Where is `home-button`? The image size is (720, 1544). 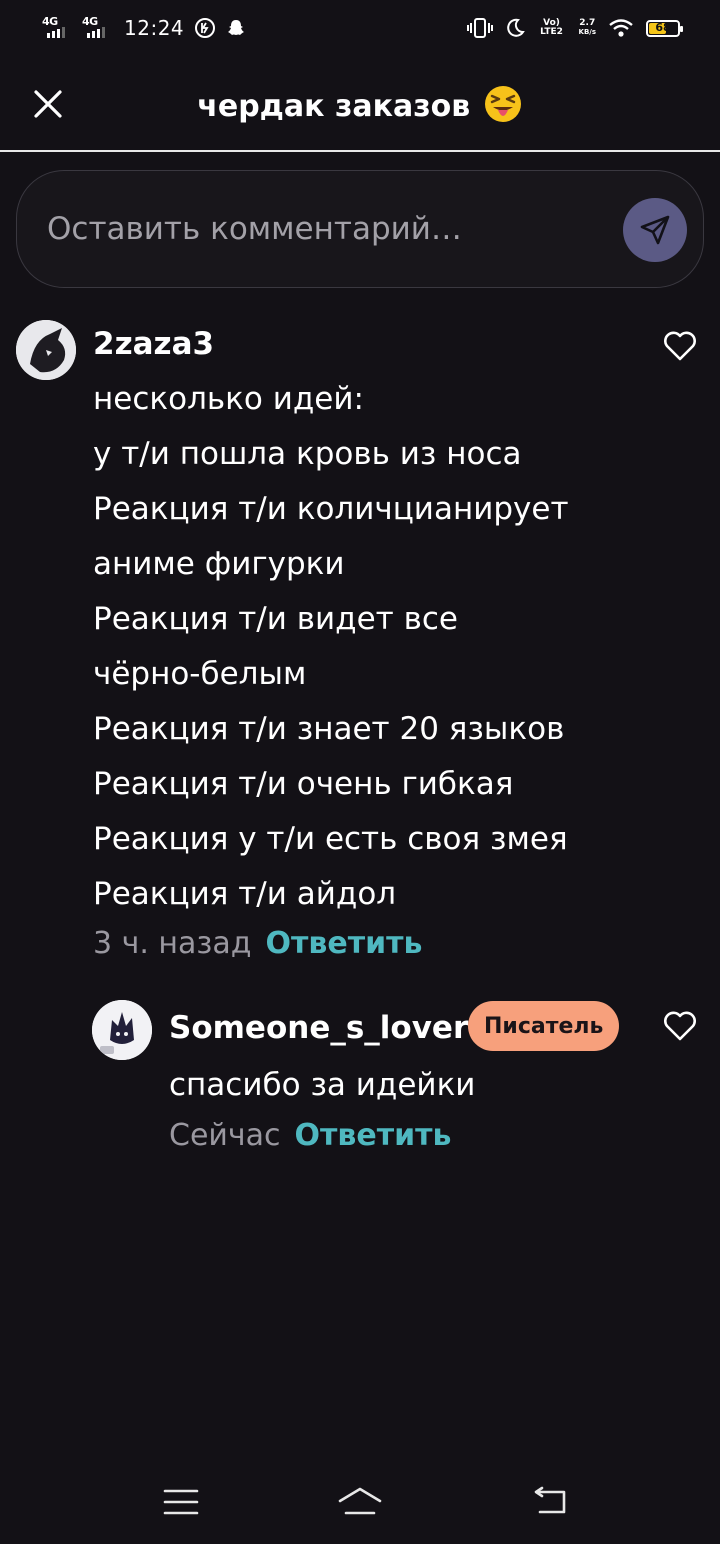 home-button is located at coordinates (360, 1502).